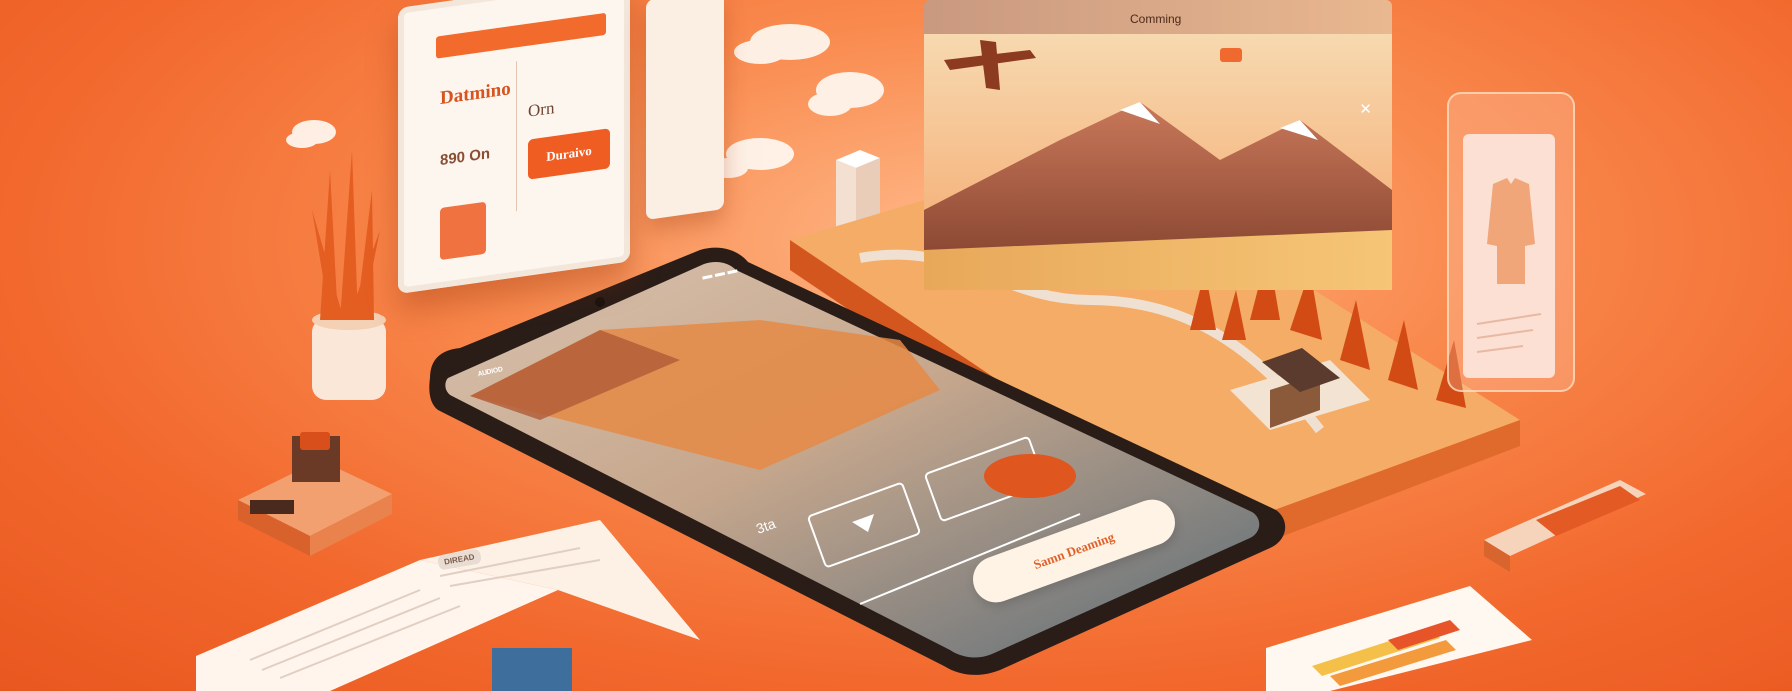 The height and width of the screenshot is (691, 1792). I want to click on form-thumbnail, so click(463, 231).